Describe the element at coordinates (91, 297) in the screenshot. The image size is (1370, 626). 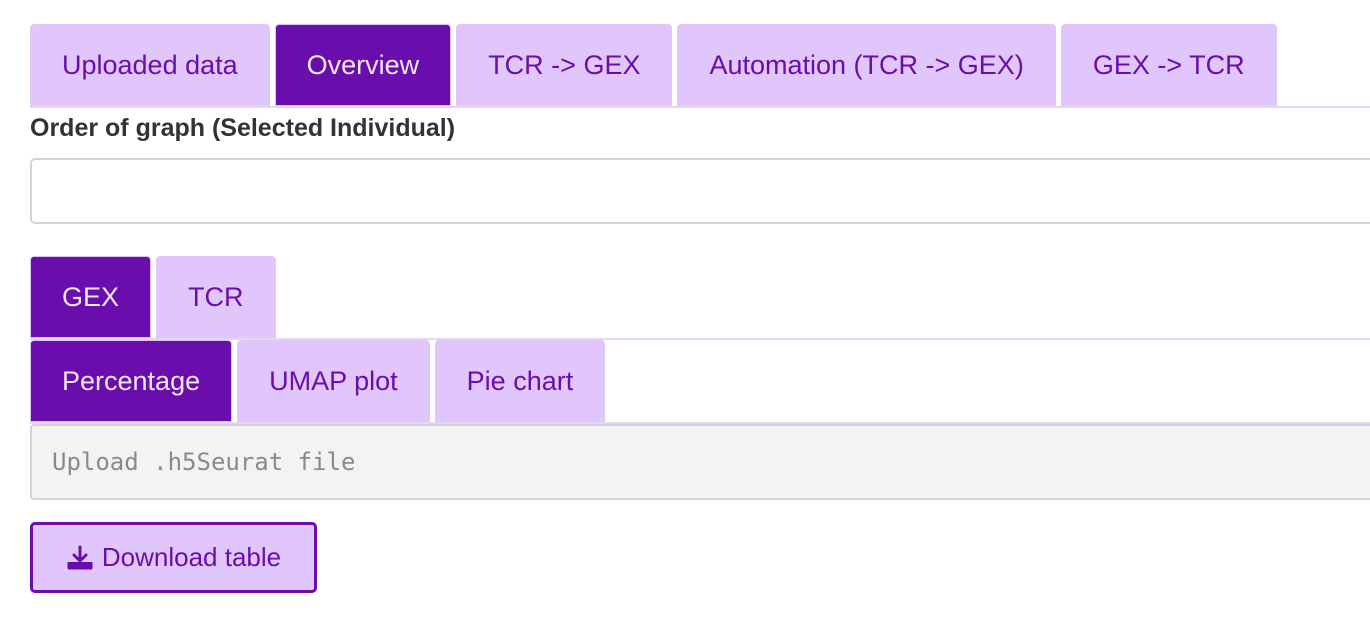
I see `tab-gex: GEX` at that location.